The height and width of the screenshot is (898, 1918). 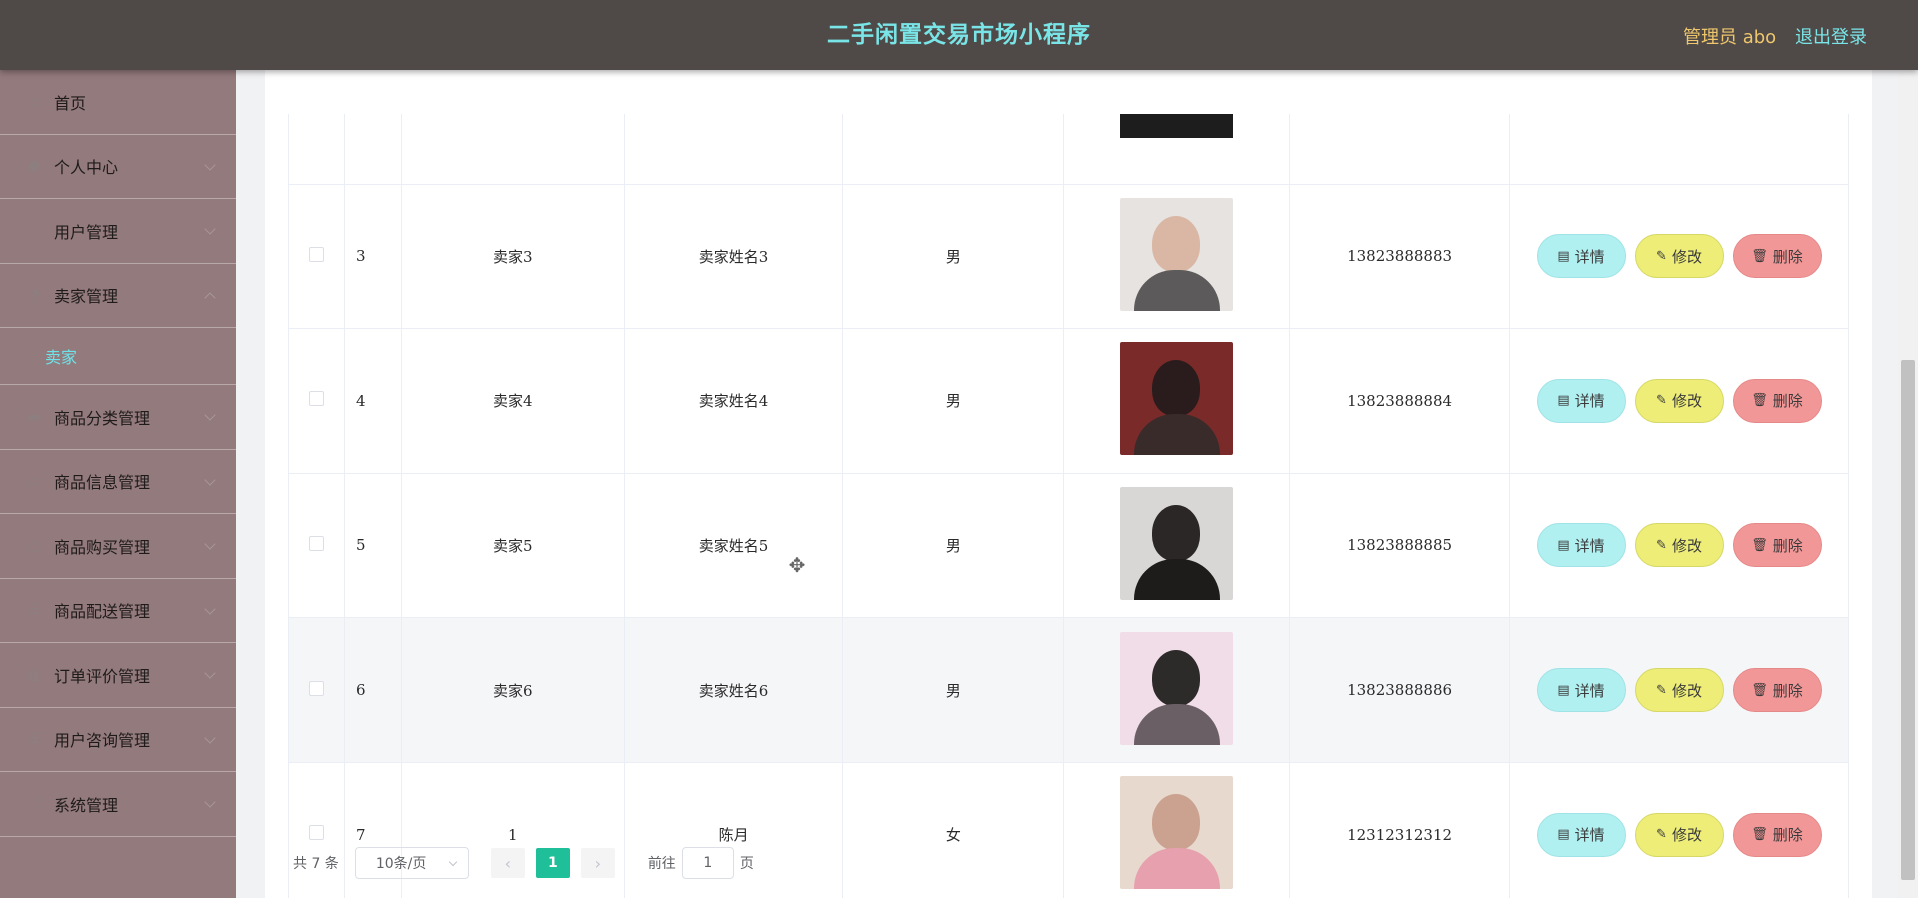 I want to click on sidebar-item-consult: ☰ 用户咨询管理, so click(x=118, y=740).